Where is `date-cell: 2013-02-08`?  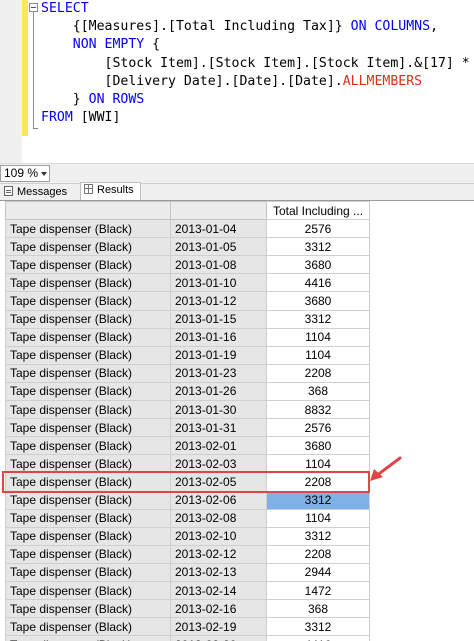 date-cell: 2013-02-08 is located at coordinates (218, 518).